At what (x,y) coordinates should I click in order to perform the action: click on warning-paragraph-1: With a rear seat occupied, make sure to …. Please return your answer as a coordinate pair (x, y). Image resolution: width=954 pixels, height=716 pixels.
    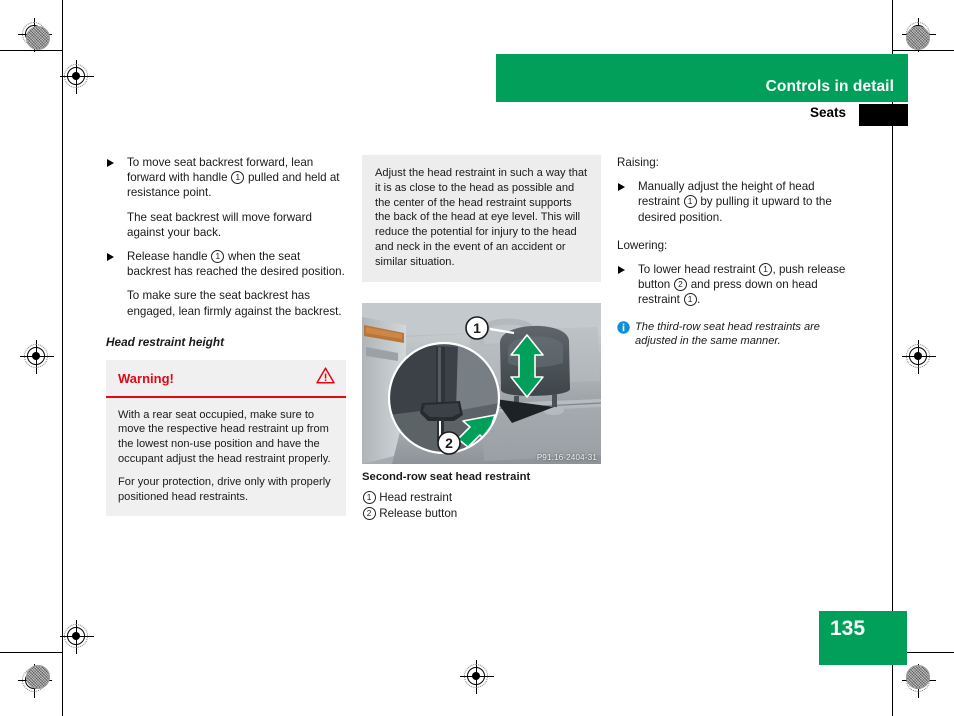
    Looking at the image, I should click on (224, 436).